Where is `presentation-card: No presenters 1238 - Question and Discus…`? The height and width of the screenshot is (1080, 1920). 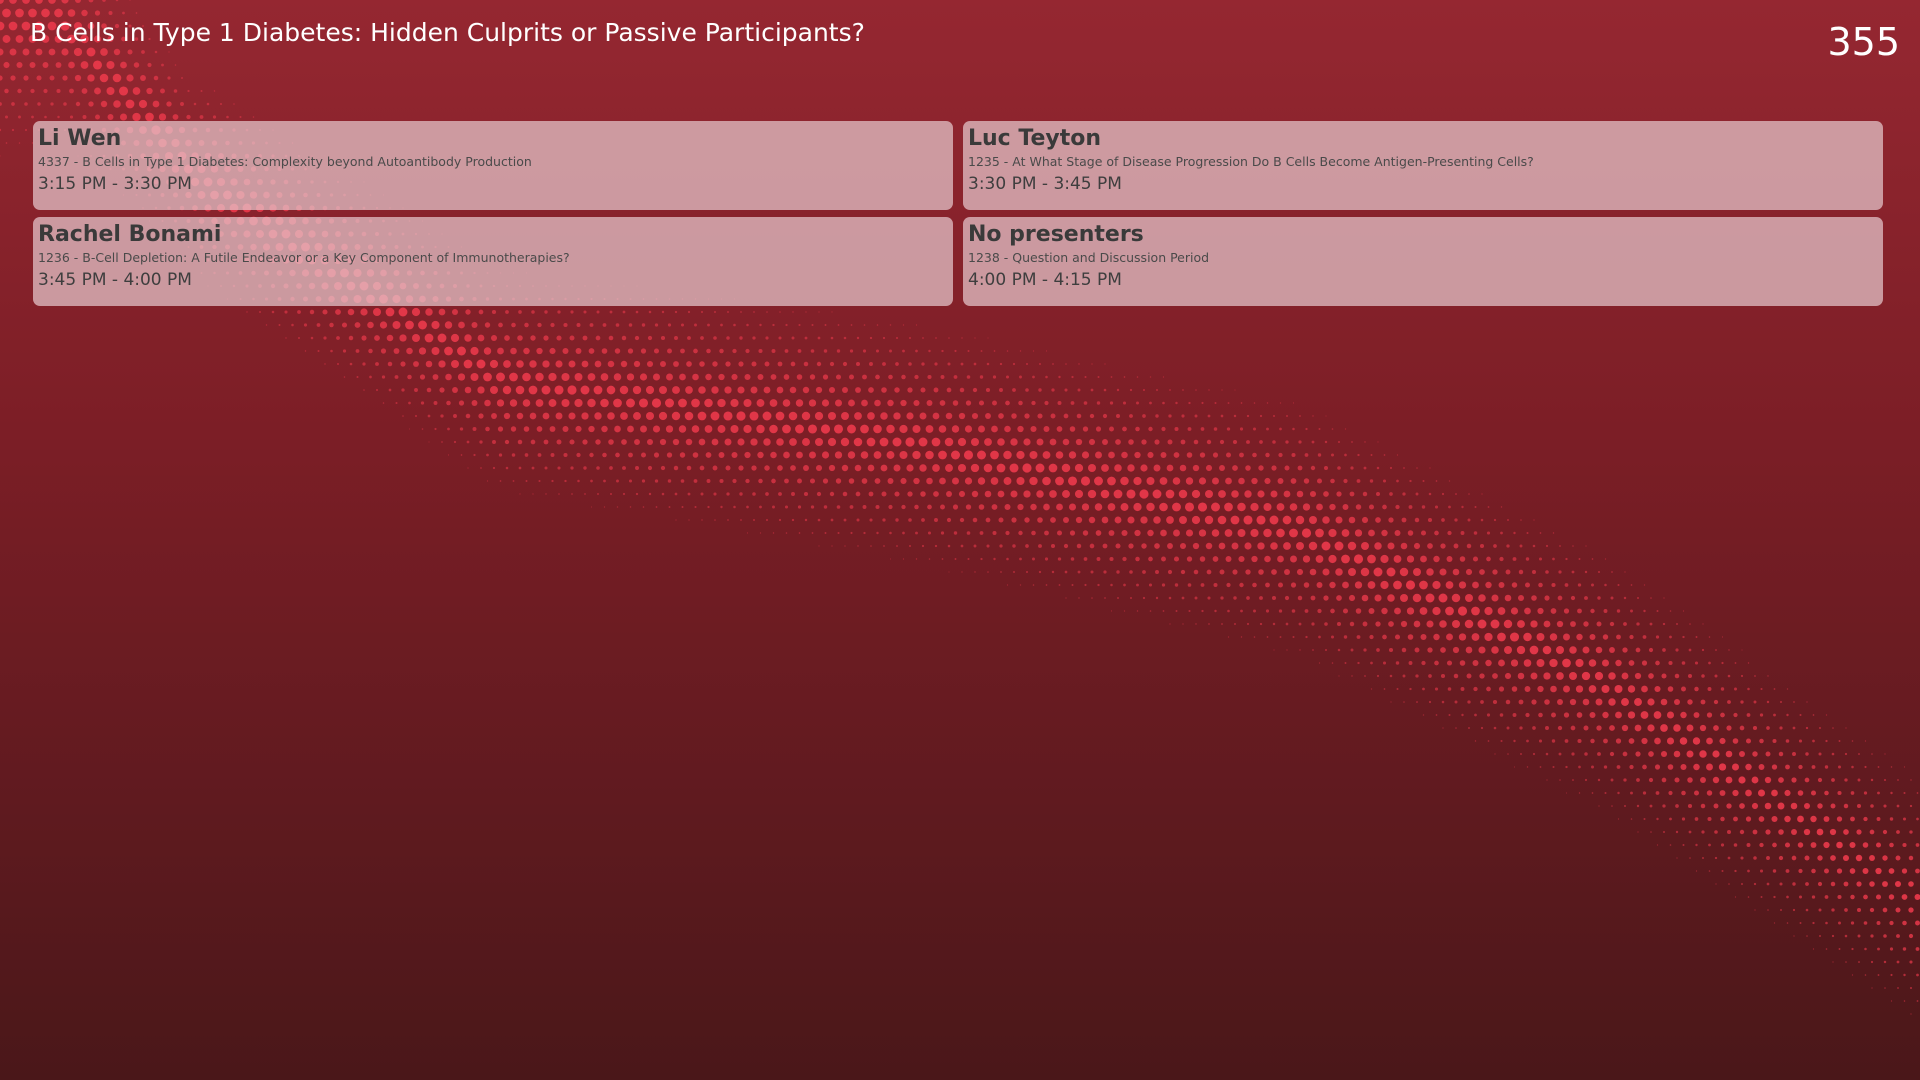
presentation-card: No presenters 1238 - Question and Discus… is located at coordinates (1423, 261).